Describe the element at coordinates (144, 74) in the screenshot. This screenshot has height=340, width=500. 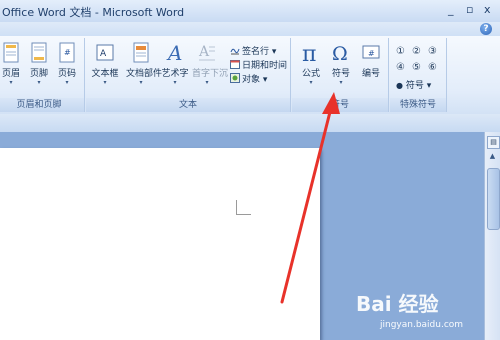
I see `quick-parts-label: 文档部件` at that location.